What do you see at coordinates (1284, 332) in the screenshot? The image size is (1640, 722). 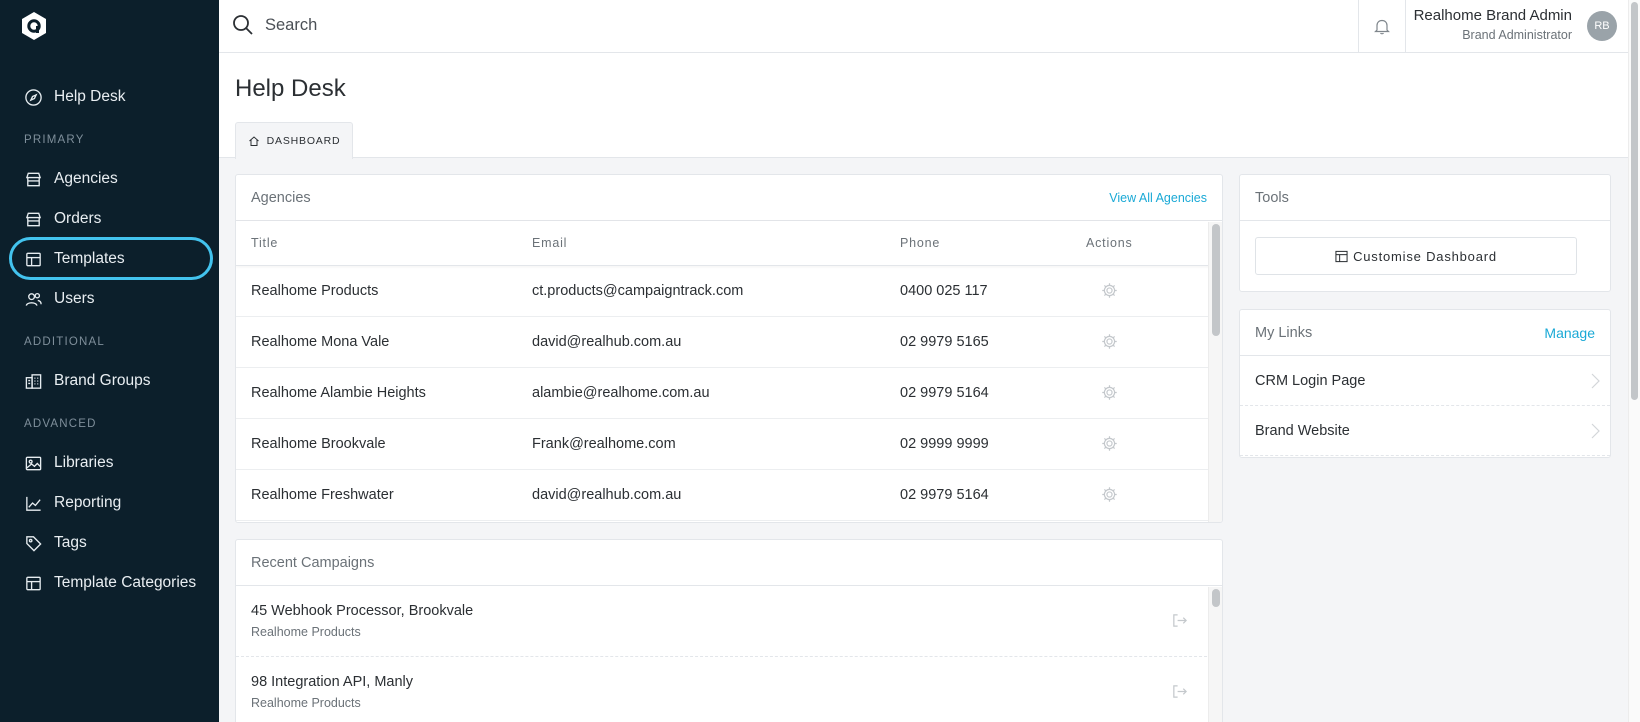 I see `my-links-title: My Links` at bounding box center [1284, 332].